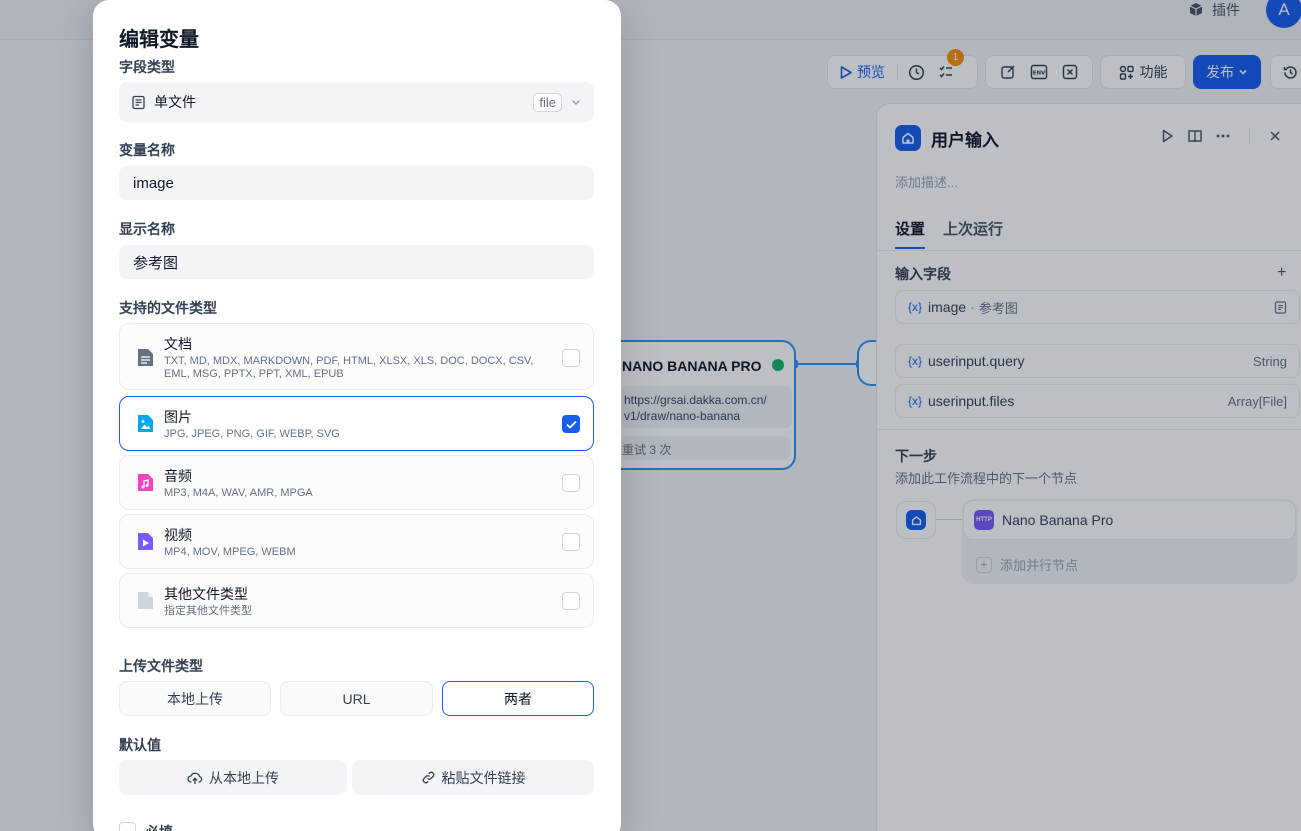 Image resolution: width=1301 pixels, height=831 pixels. Describe the element at coordinates (161, 666) in the screenshot. I see `upload-type-label: 上传文件类型` at that location.